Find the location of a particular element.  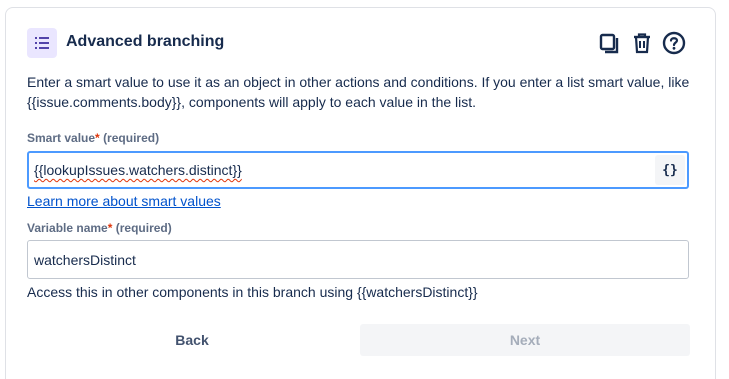

help-circle-icon is located at coordinates (674, 43).